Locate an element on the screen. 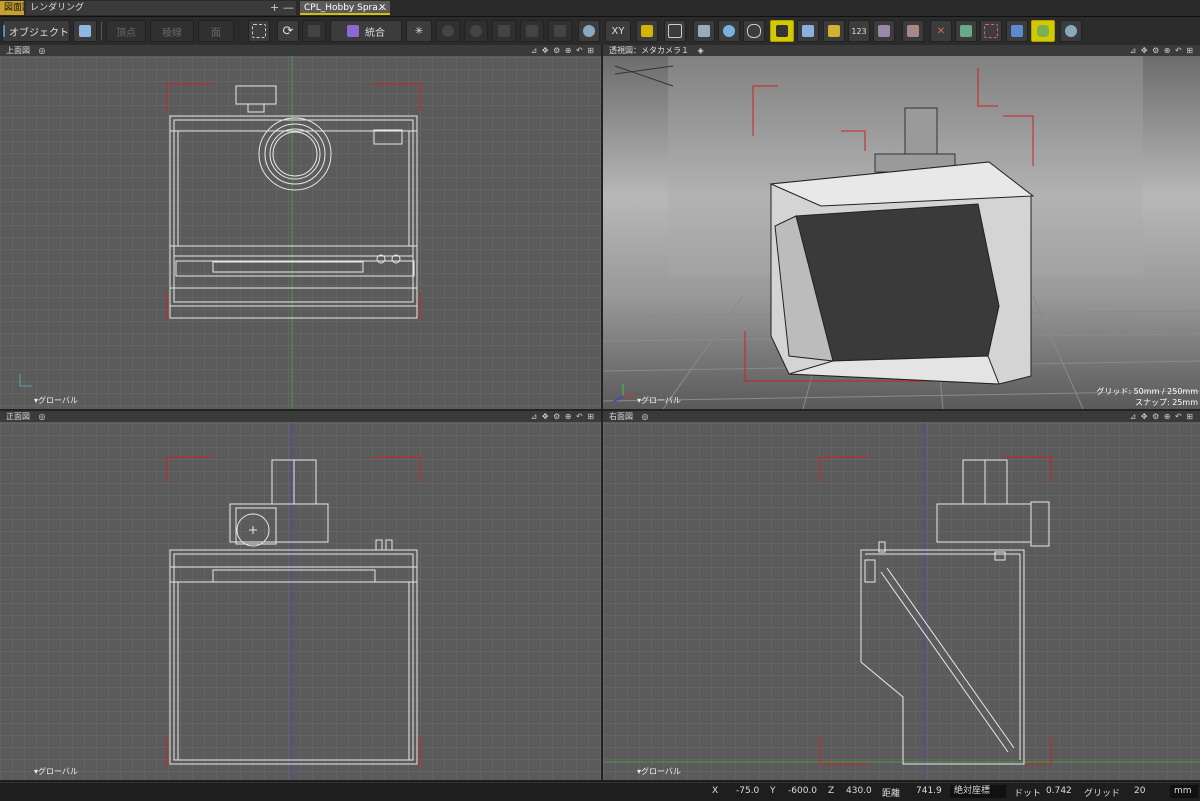 The width and height of the screenshot is (1200, 801). surface-toggle-button is located at coordinates (1043, 31).